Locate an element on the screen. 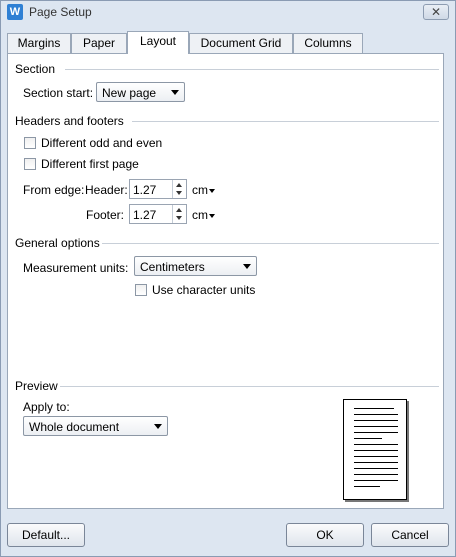 This screenshot has width=456, height=557. headers-footers-divider is located at coordinates (285, 121).